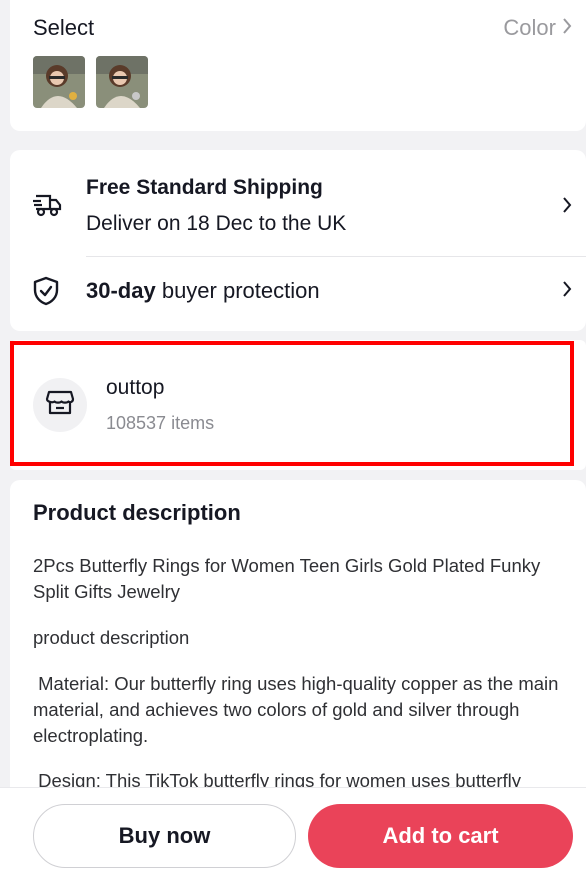 Image resolution: width=586 pixels, height=887 pixels. What do you see at coordinates (164, 836) in the screenshot?
I see `buy-now-button: Buy now` at bounding box center [164, 836].